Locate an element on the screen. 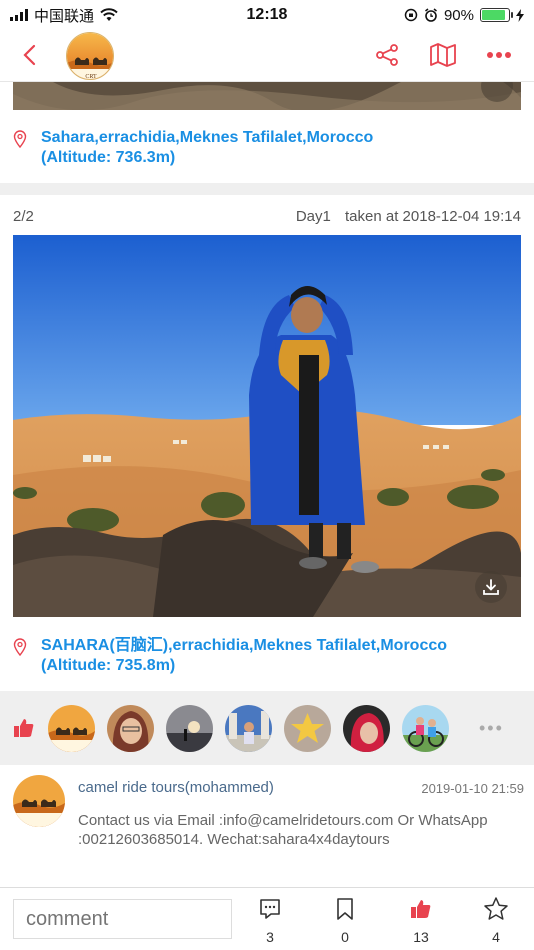 The height and width of the screenshot is (950, 534). favorite-button: 4 is located at coordinates (496, 920).